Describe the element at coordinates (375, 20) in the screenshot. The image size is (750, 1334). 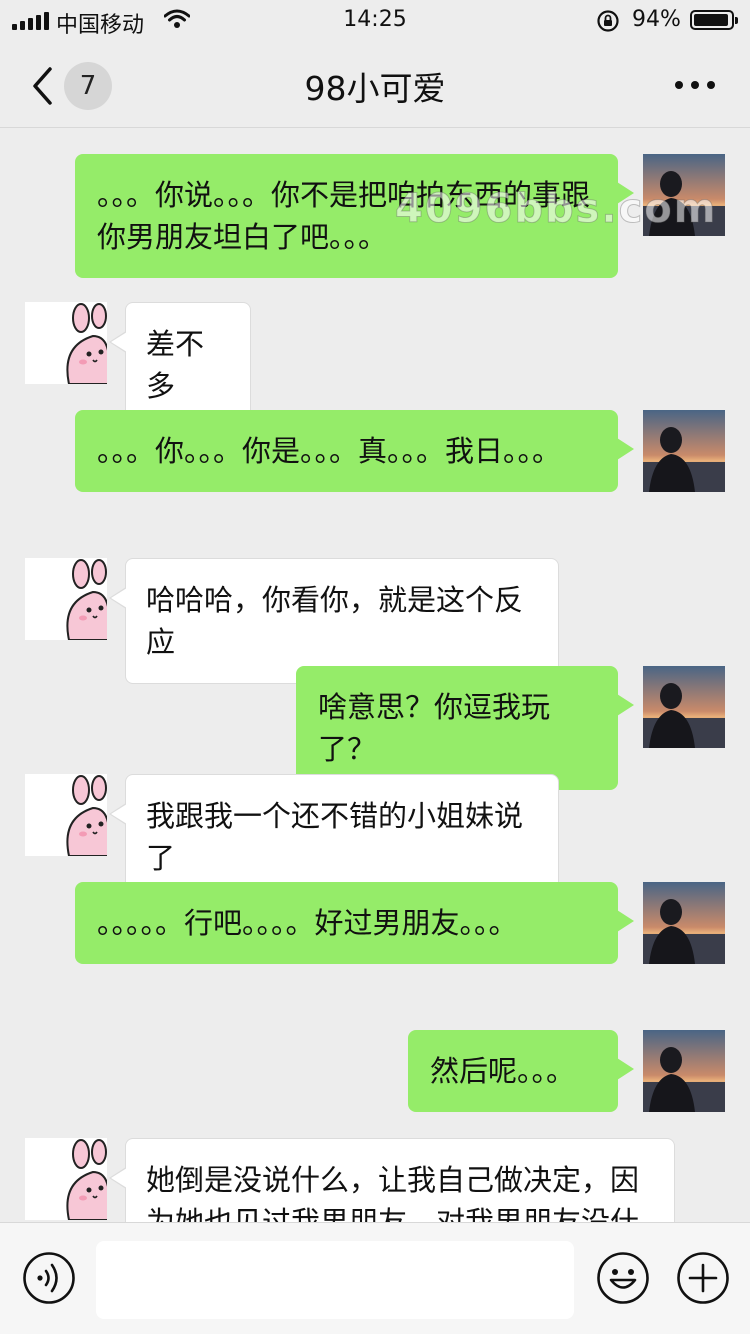
I see `status-bar: 中国移动 14:25 94%` at that location.